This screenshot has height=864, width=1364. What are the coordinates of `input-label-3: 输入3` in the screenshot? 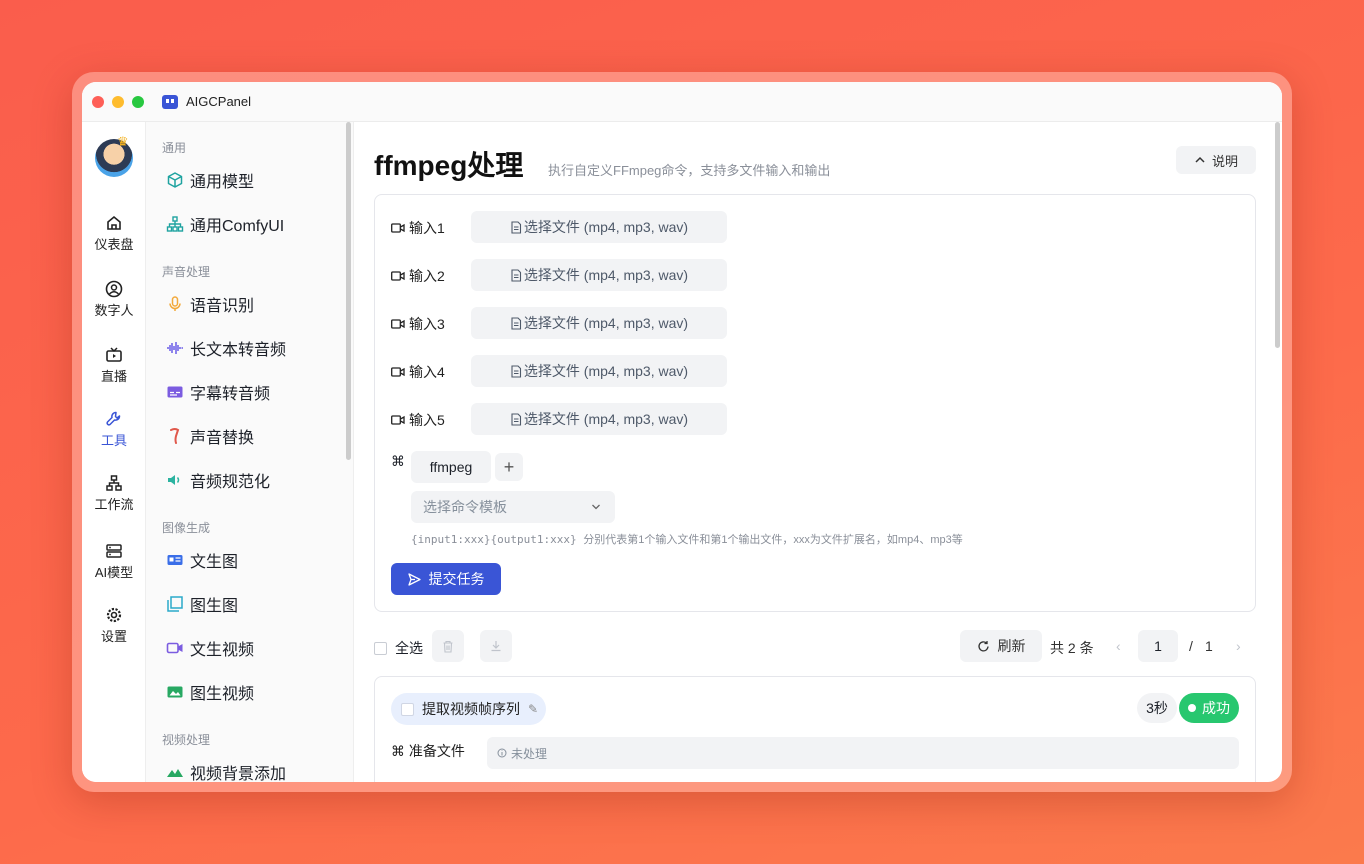 It's located at (418, 324).